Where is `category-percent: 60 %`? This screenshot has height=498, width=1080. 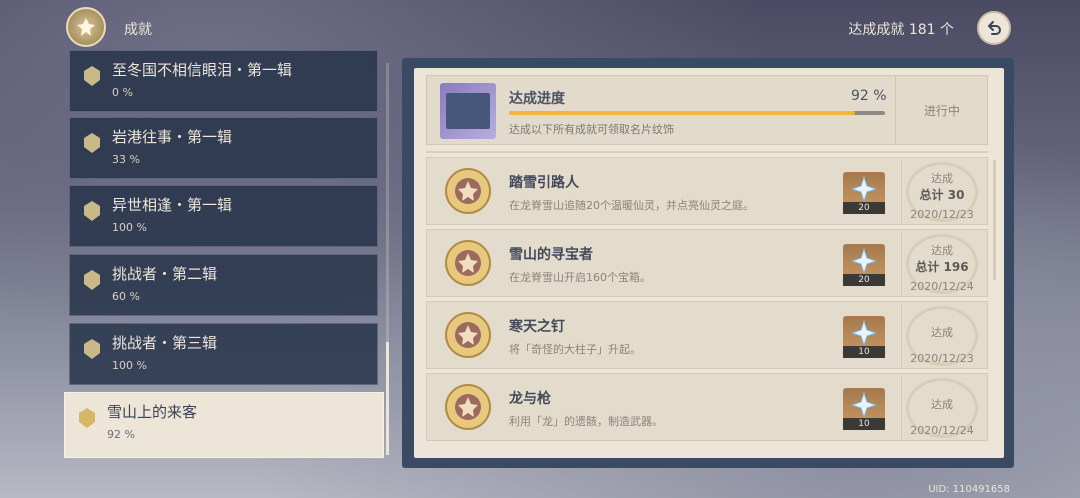 category-percent: 60 % is located at coordinates (126, 296).